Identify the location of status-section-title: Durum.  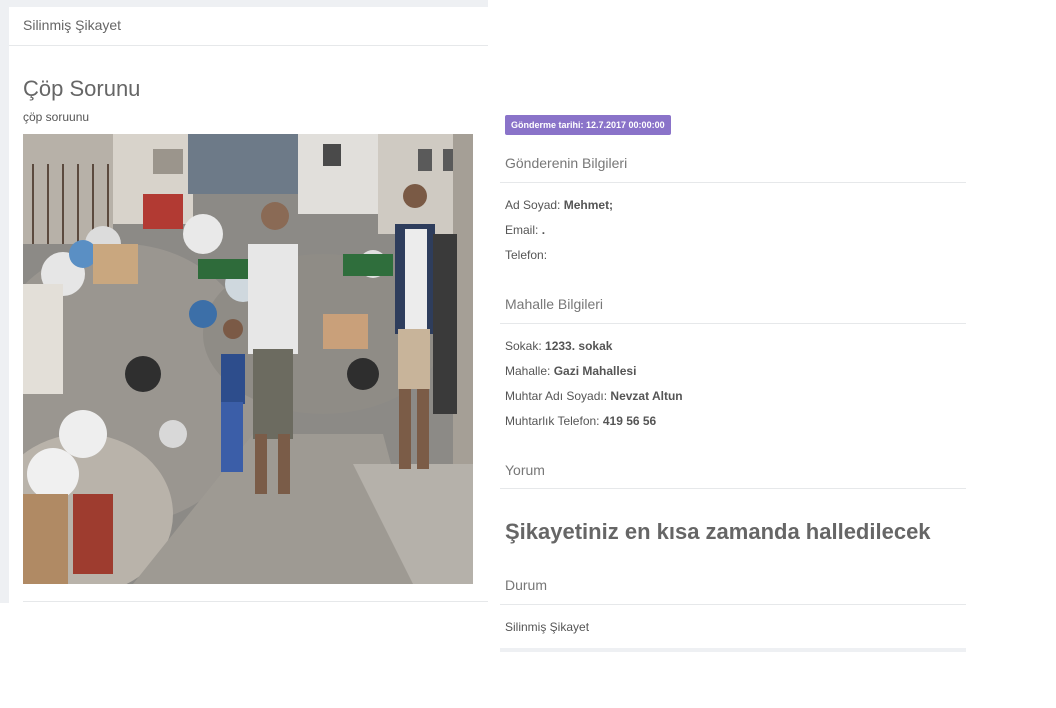
(526, 585).